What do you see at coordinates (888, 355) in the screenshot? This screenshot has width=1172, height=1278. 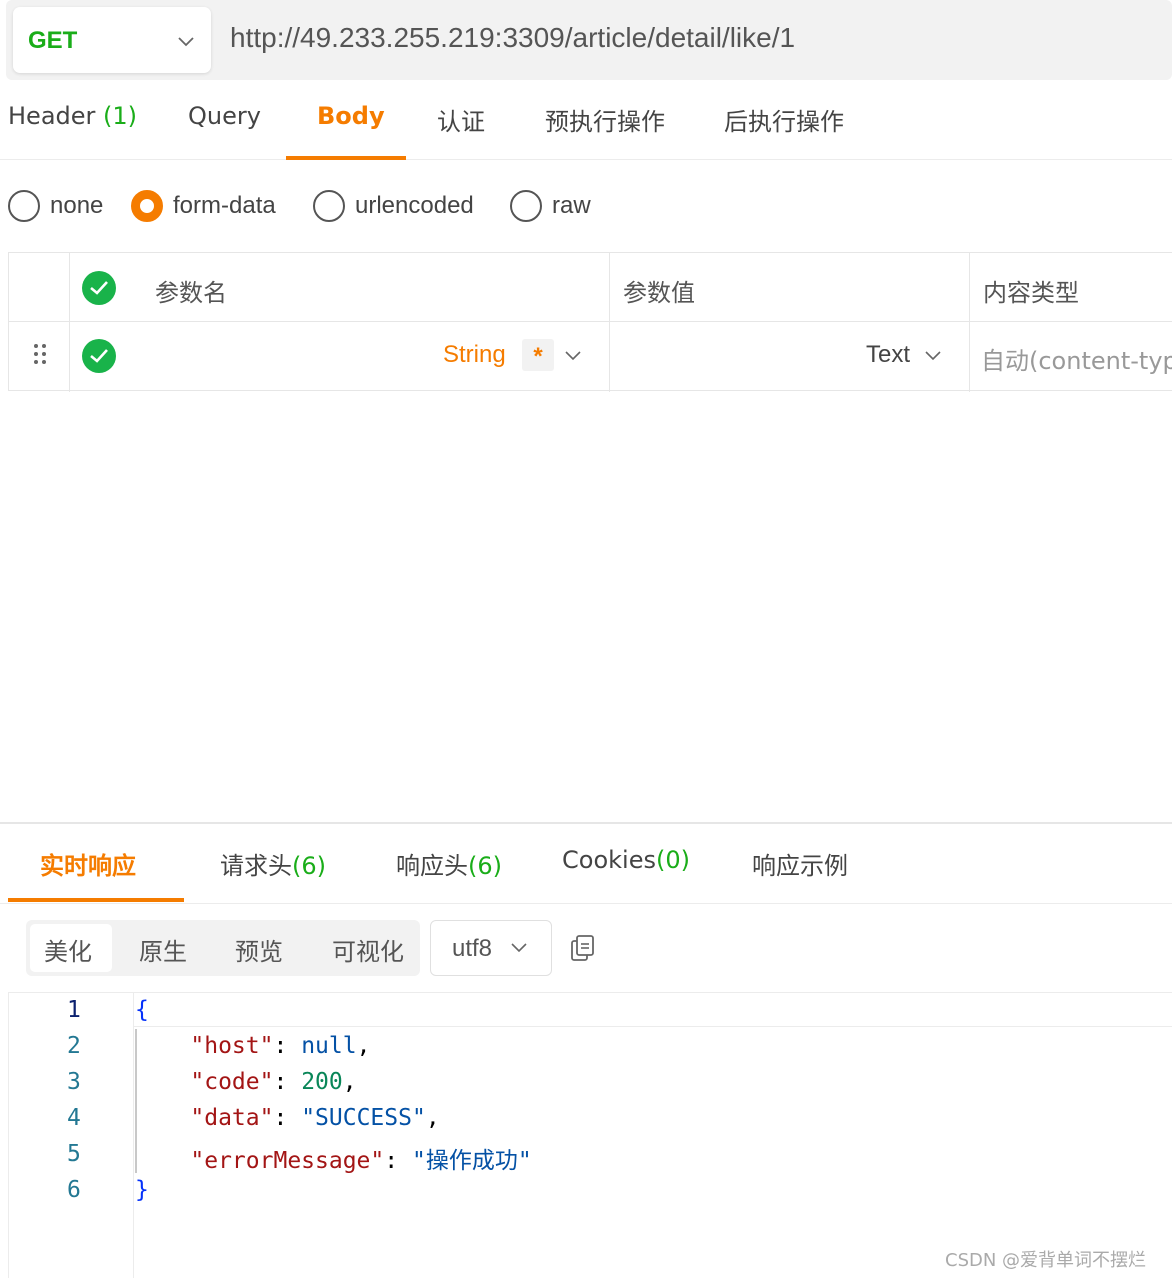 I see `value-type-select: Text` at bounding box center [888, 355].